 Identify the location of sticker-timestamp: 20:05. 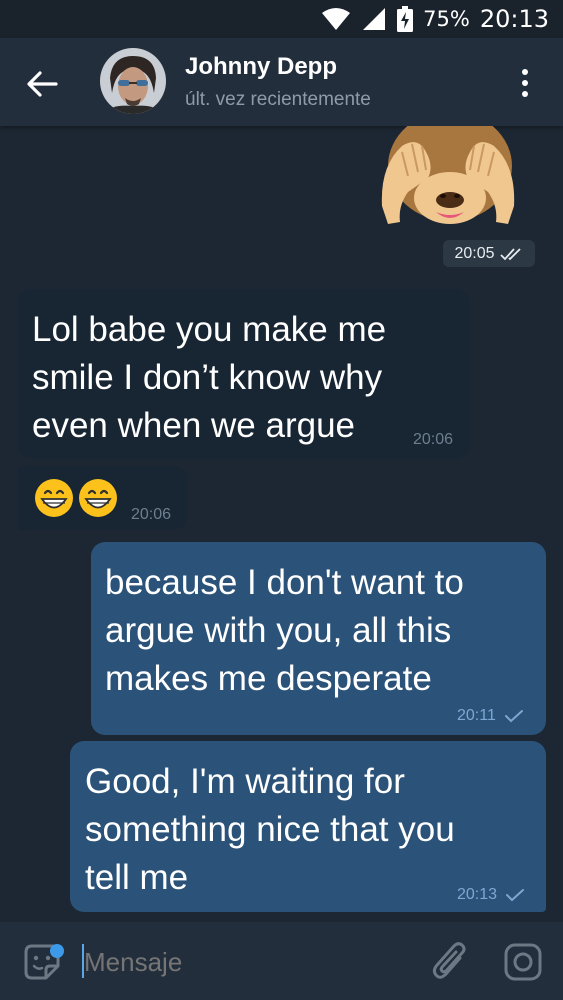
(489, 253).